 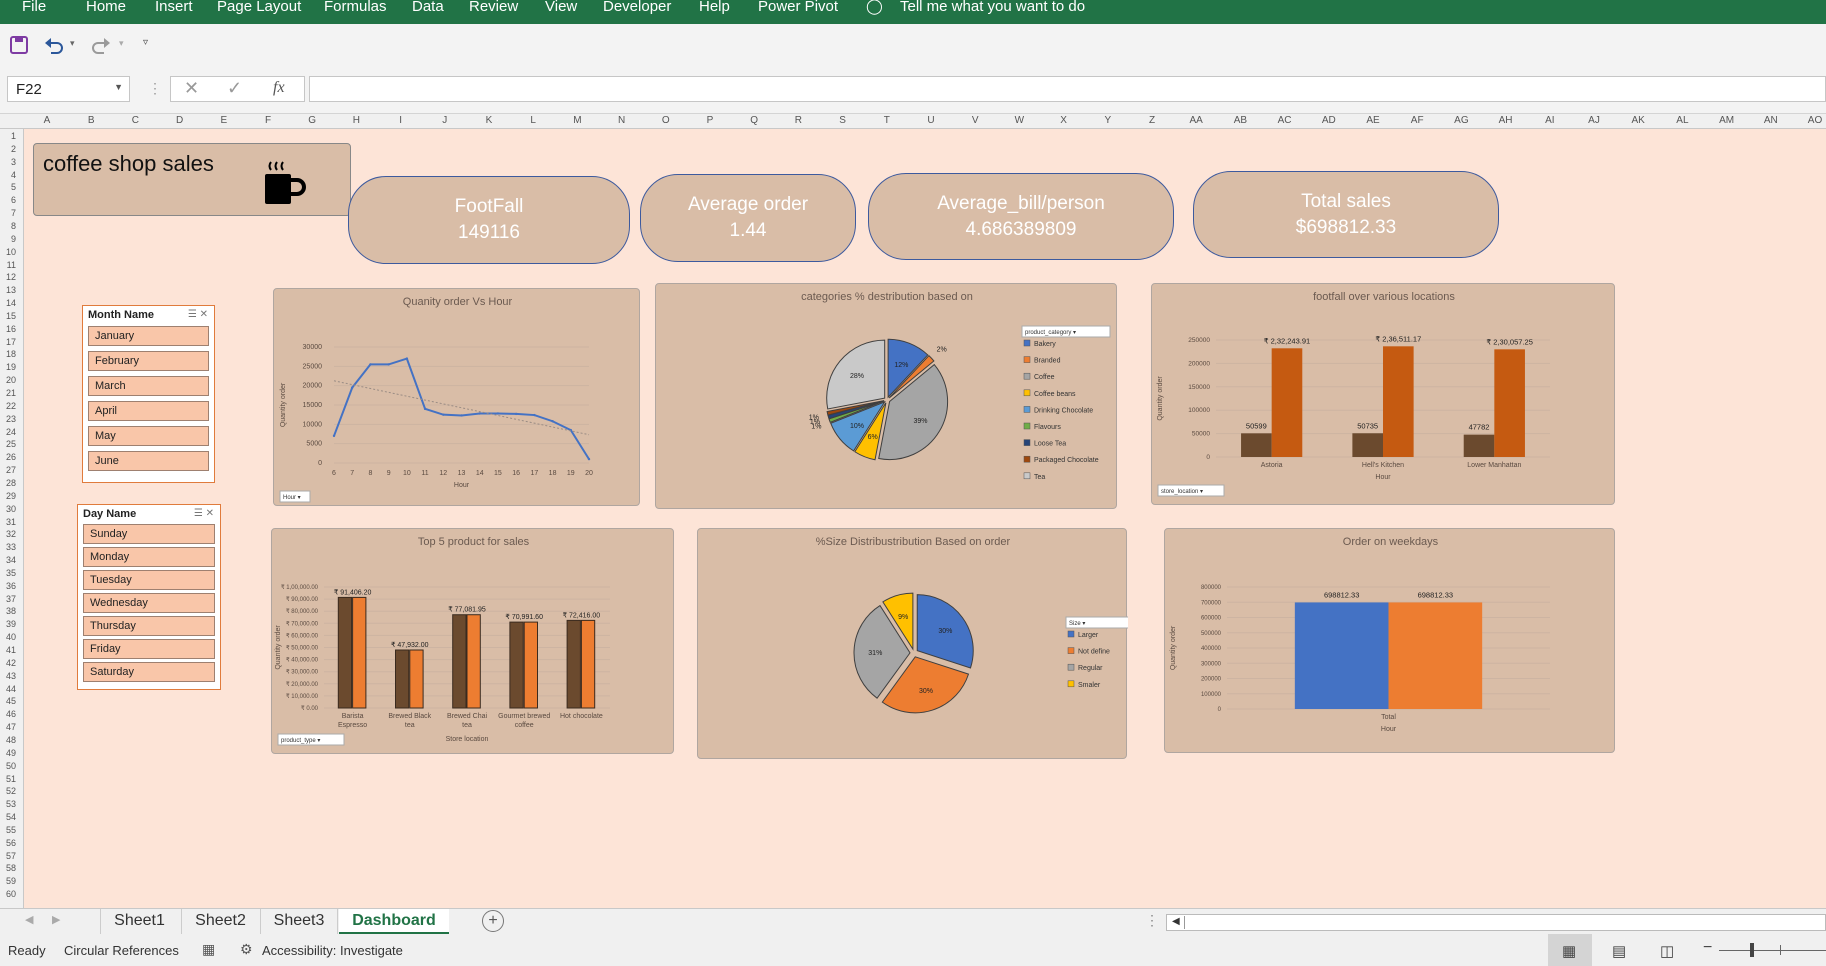 I want to click on row-header: 36, so click(x=9, y=586).